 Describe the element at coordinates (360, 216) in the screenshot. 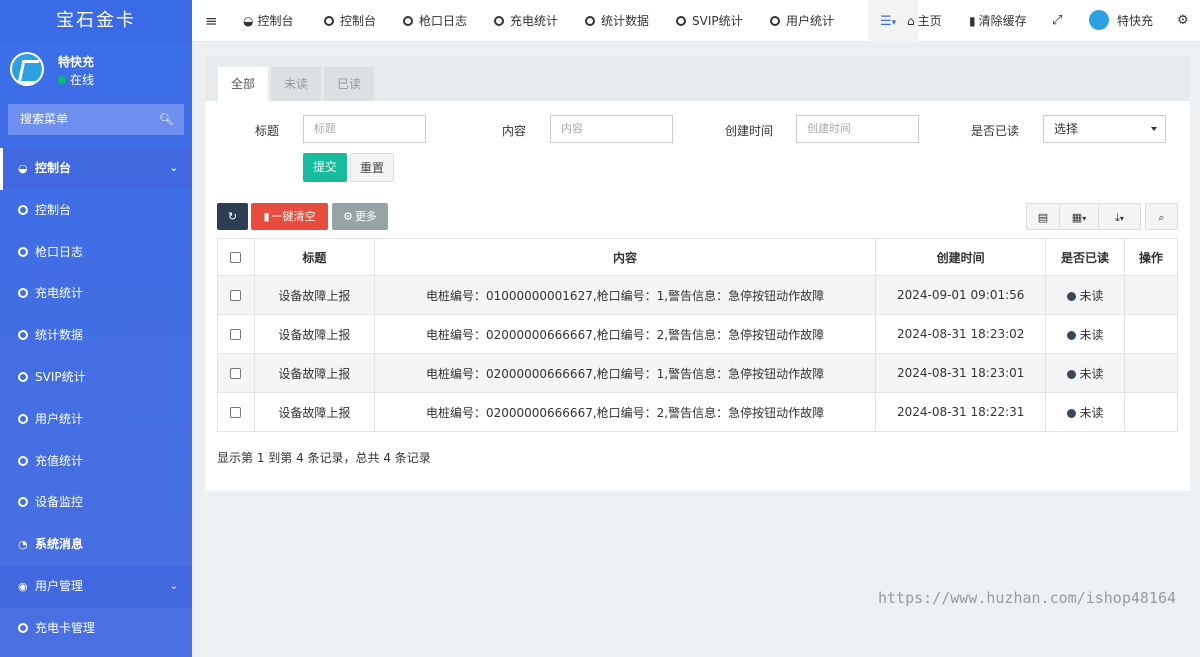

I see `more-button: ⚙ 更多` at that location.